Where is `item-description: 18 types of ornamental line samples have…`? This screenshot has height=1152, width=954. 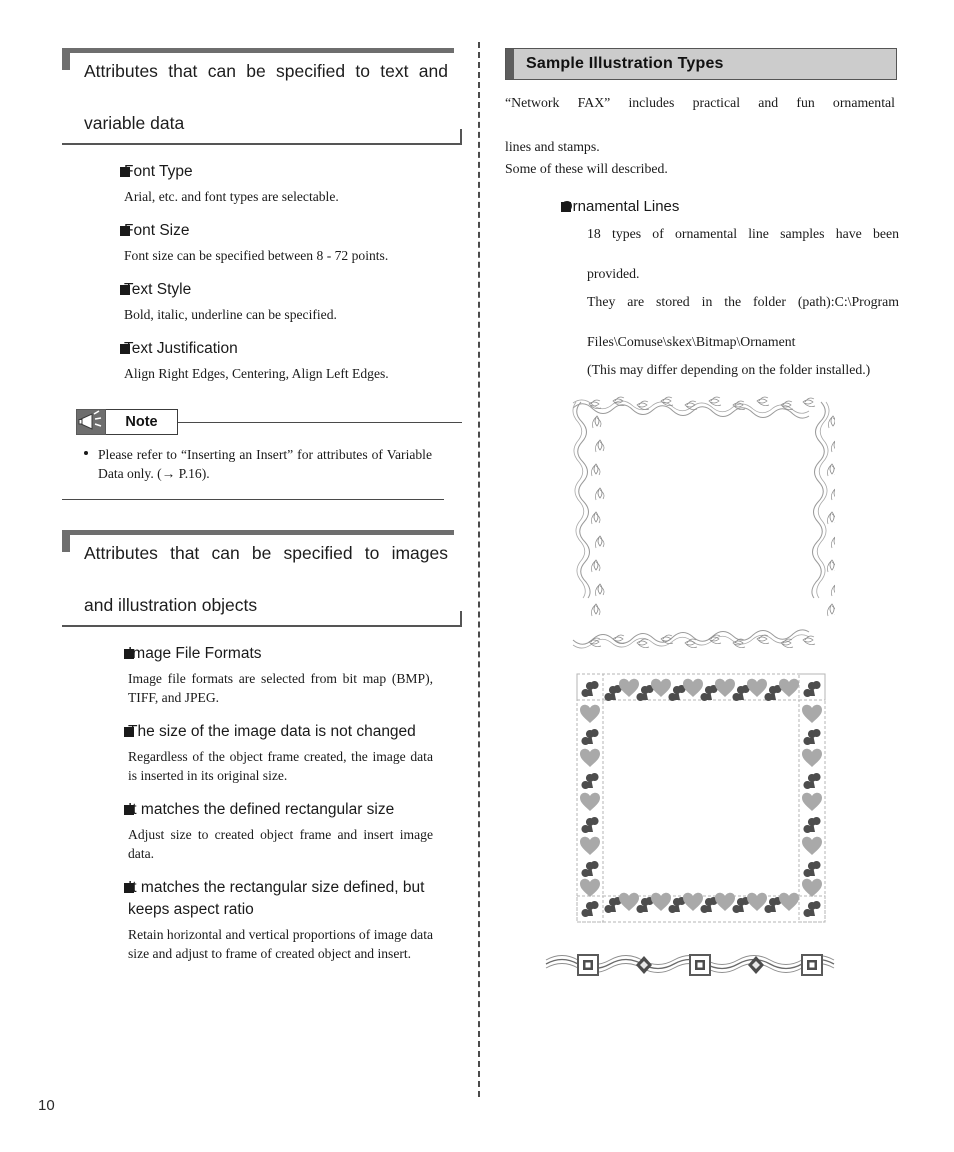 item-description: 18 types of ornamental line samples have… is located at coordinates (743, 302).